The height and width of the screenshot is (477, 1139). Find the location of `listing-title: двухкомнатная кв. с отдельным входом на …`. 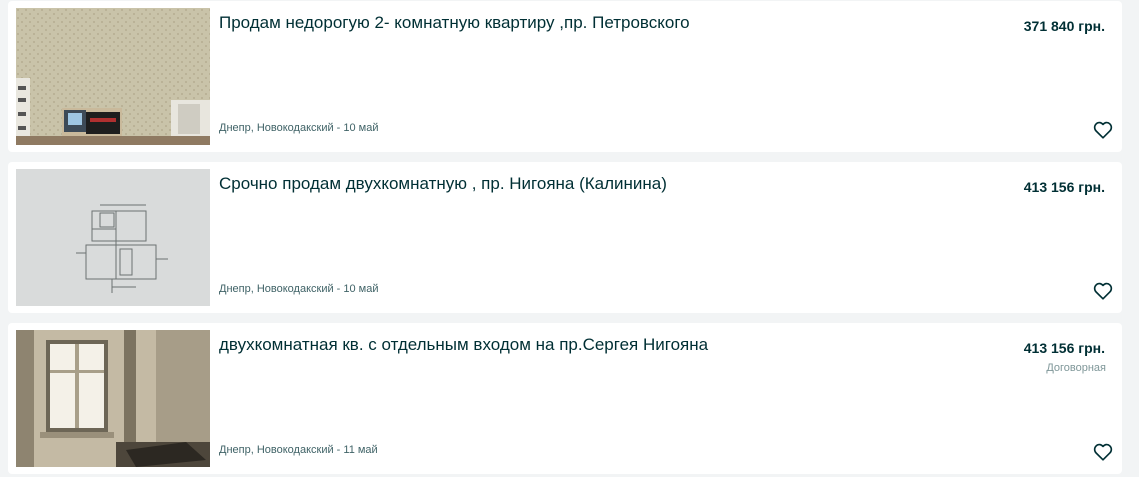

listing-title: двухкомнатная кв. с отдельным входом на … is located at coordinates (599, 345).